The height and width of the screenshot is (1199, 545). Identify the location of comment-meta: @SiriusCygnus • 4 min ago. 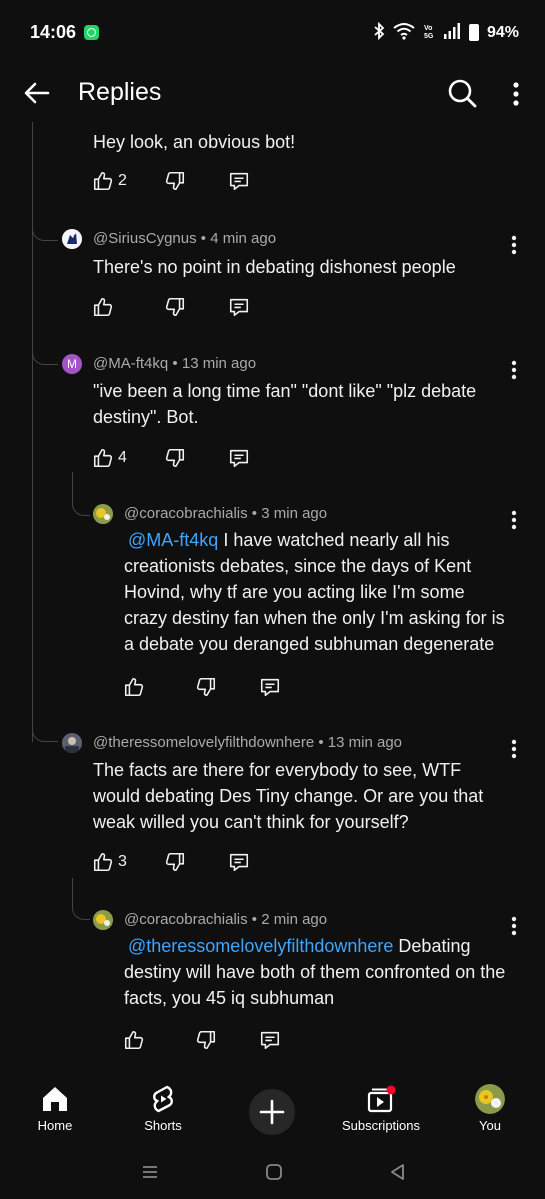
(185, 238).